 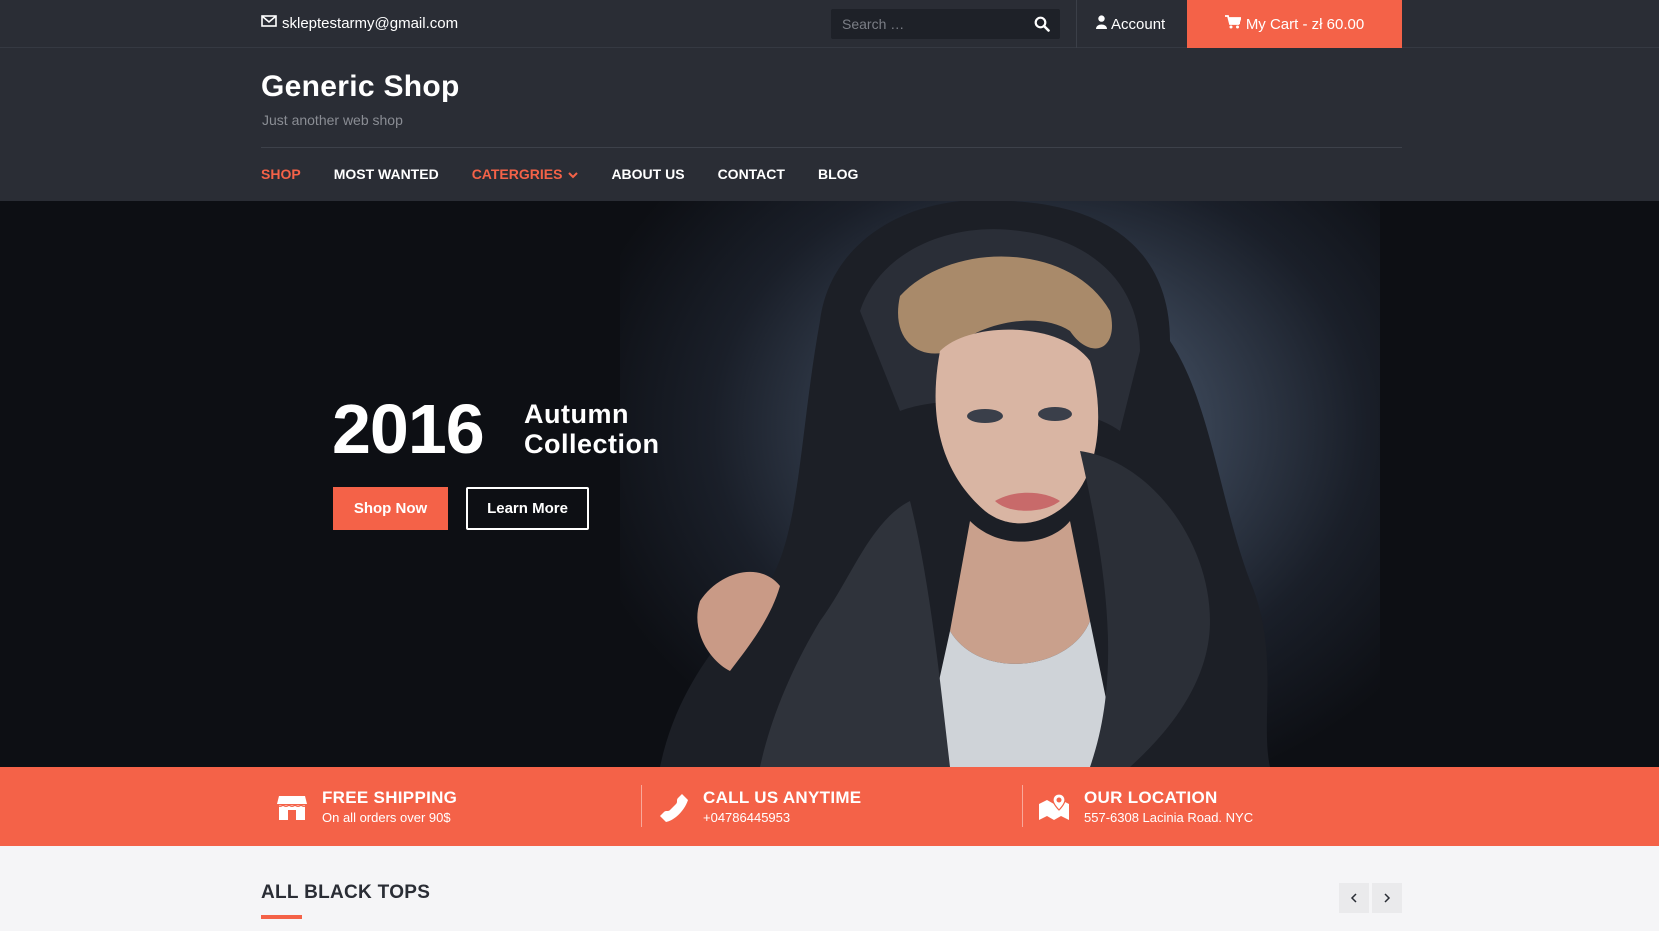 What do you see at coordinates (1233, 24) in the screenshot?
I see `cart-icon` at bounding box center [1233, 24].